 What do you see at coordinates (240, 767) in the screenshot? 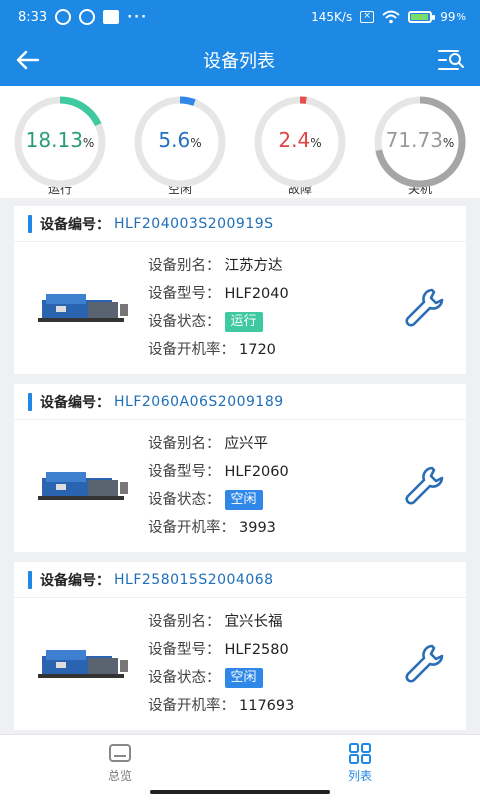
I see `bottom-nav: 总览 列表` at bounding box center [240, 767].